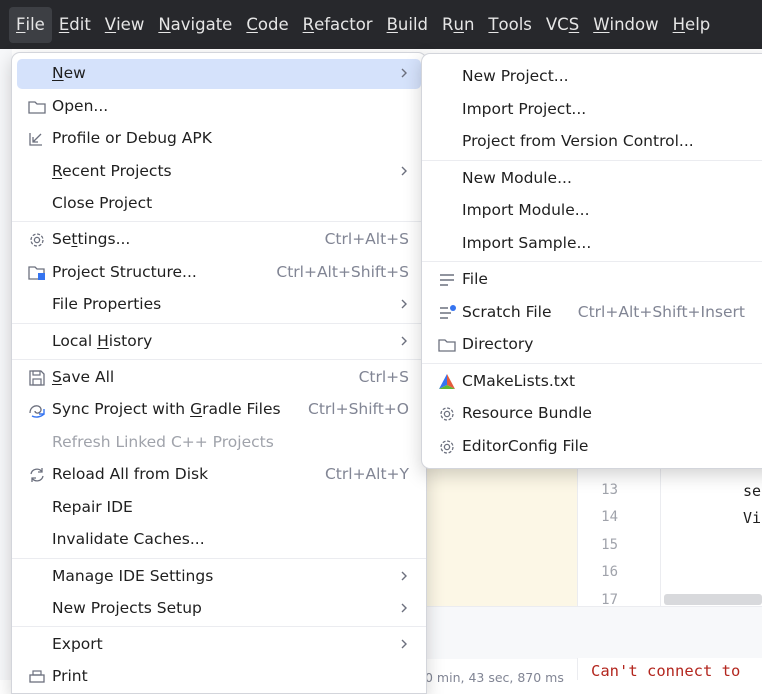  I want to click on line-number-gutter: 13 14 15 16 17, so click(619, 537).